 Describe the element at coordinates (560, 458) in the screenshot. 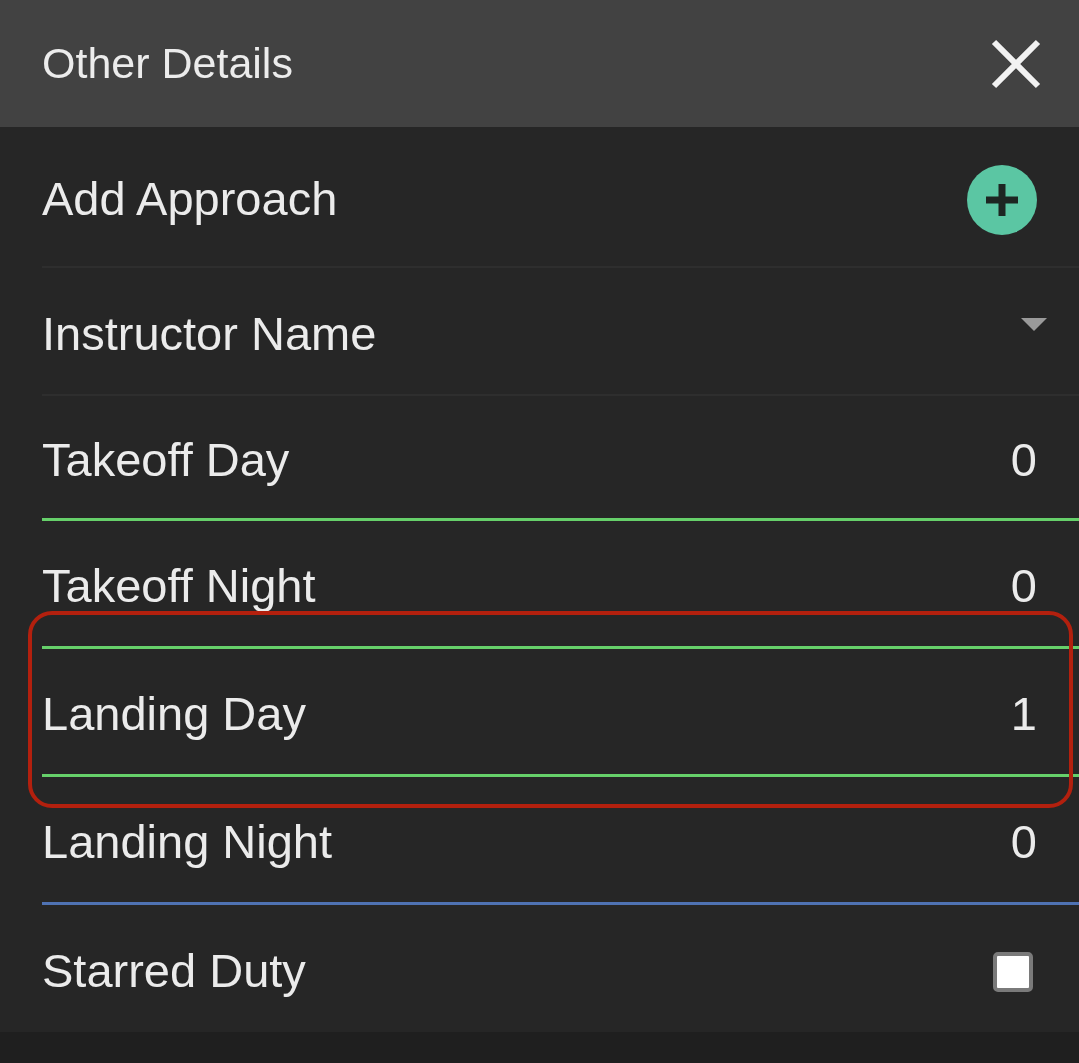

I see `number-field: Takeoff Day 0` at that location.